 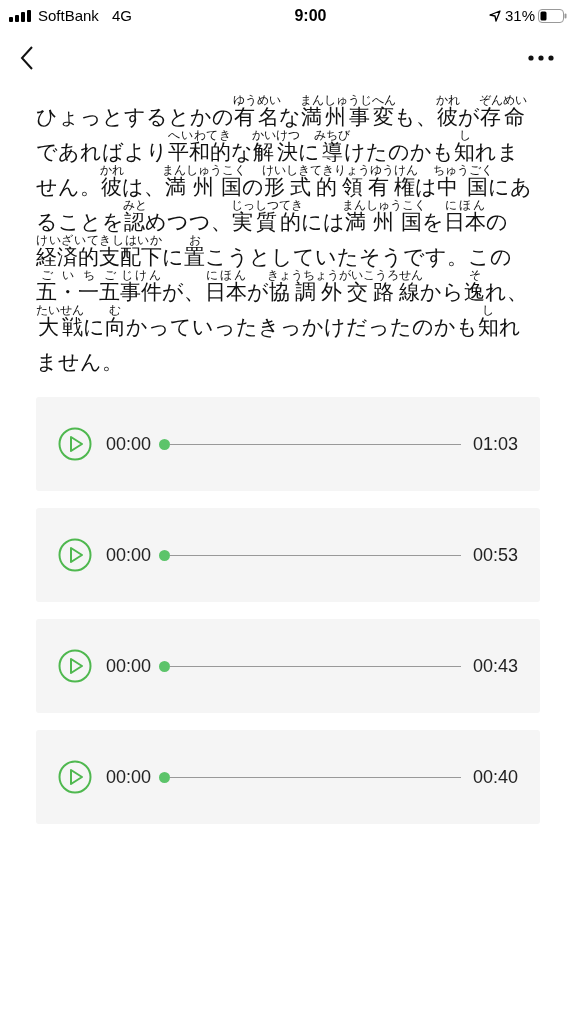 I want to click on duration-time: 00:53, so click(x=495, y=555).